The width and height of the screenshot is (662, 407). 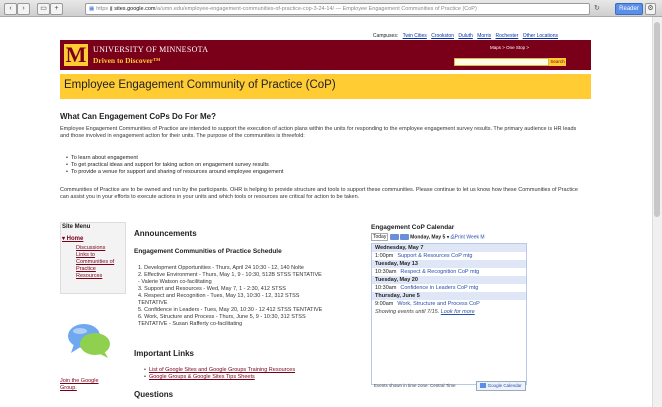 I want to click on header-search-input, so click(x=501, y=62).